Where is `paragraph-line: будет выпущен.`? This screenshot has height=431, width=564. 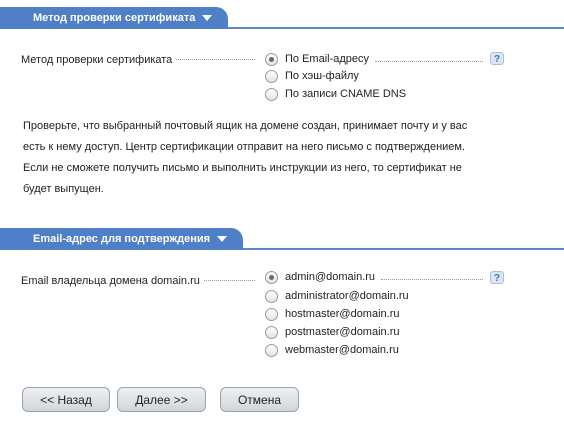 paragraph-line: будет выпущен. is located at coordinates (63, 189).